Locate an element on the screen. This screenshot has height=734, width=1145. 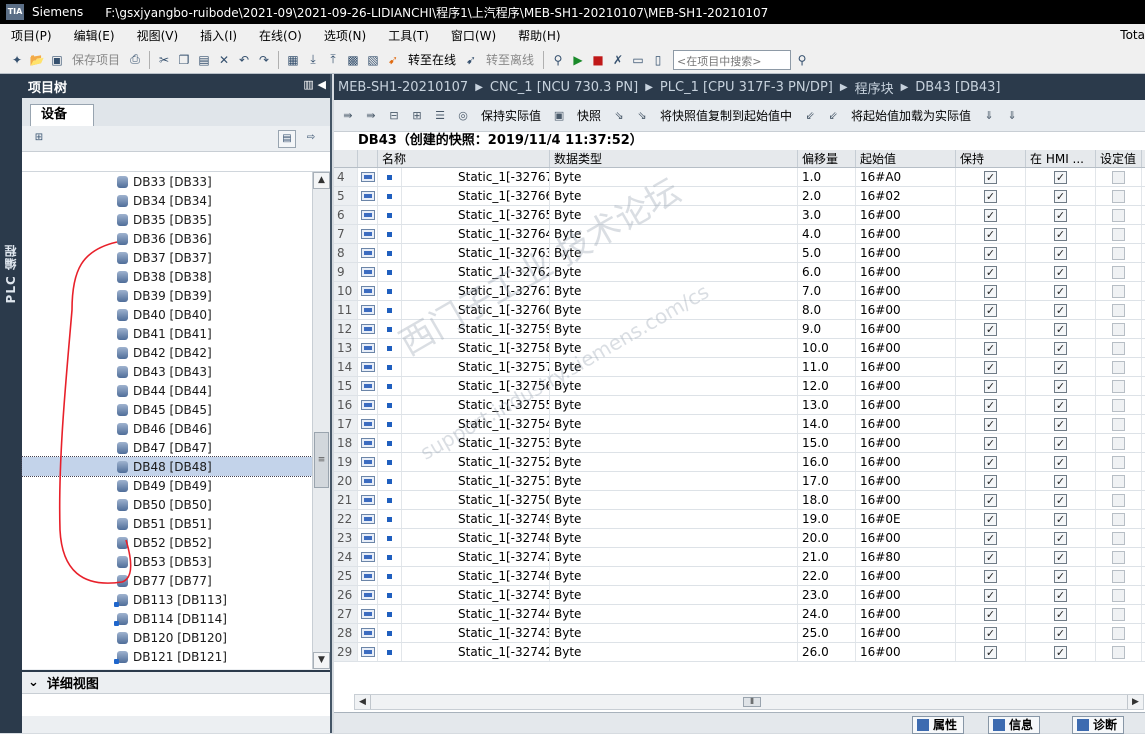
table-row: 6 Static_1[-32765] Byte 3.0 16#00 ✓ ✓ is located at coordinates (739, 215).